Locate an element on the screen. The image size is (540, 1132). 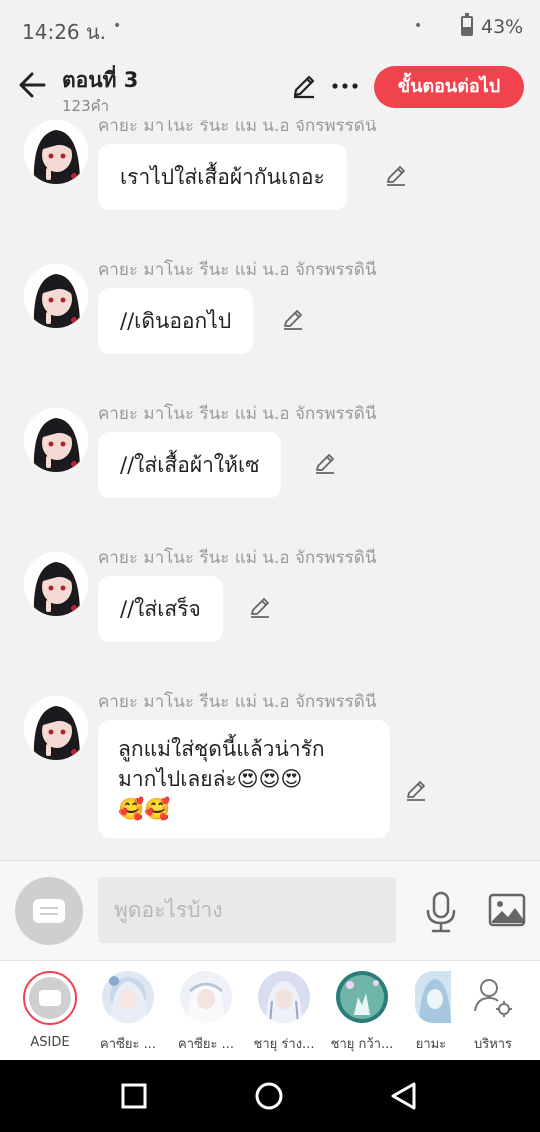
composer: พูดอะไรบ้าง is located at coordinates (270, 910).